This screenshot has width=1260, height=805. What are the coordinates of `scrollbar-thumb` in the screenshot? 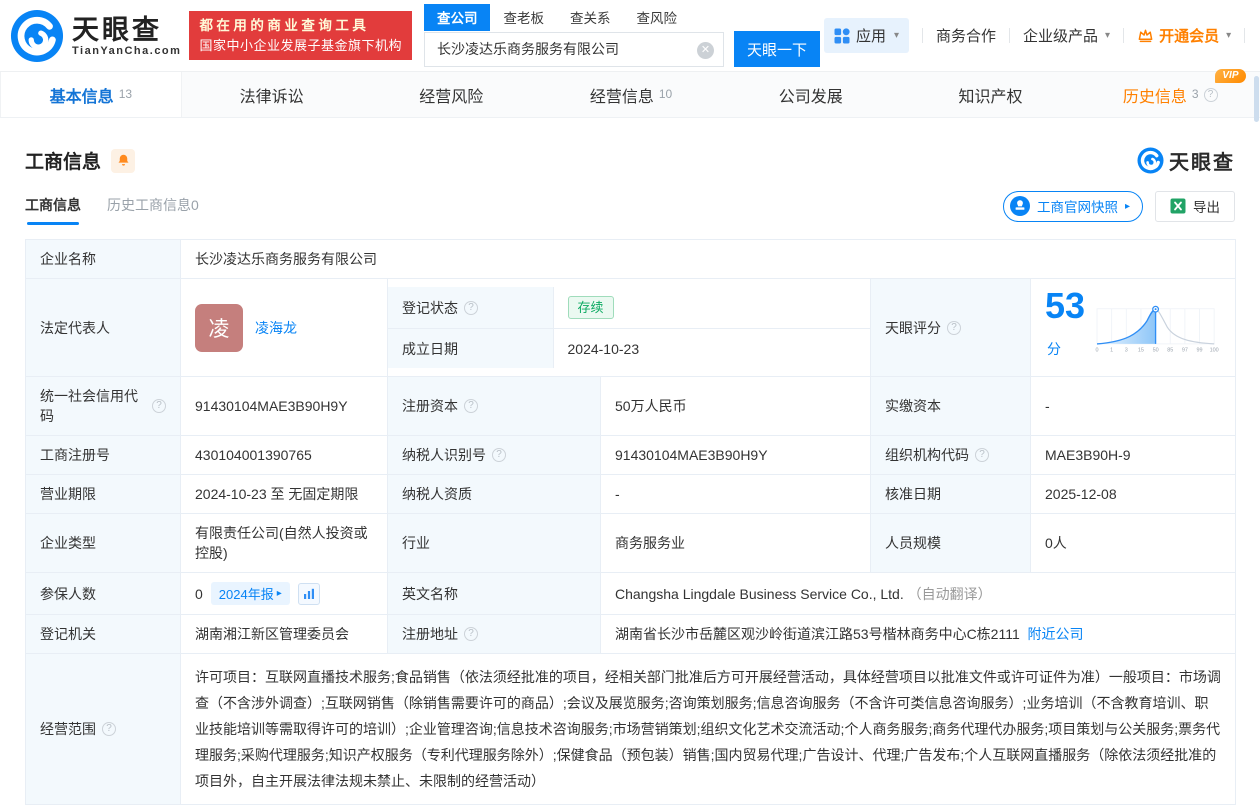 It's located at (1256, 99).